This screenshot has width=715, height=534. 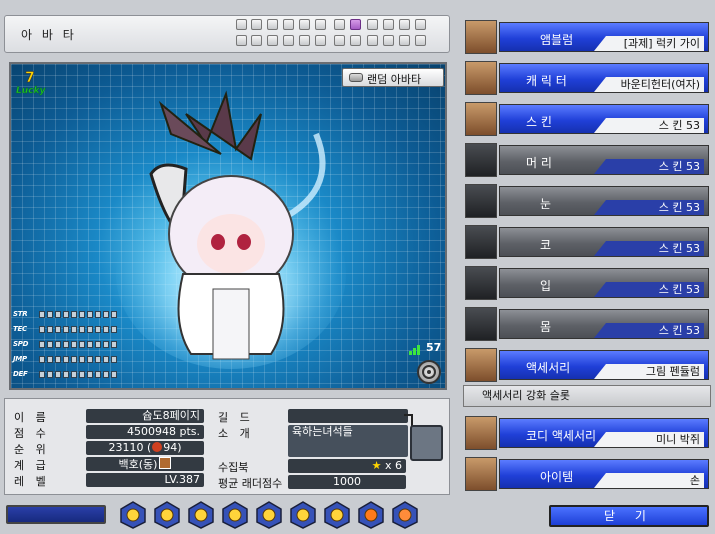 I want to click on collection-label: 수집북, so click(x=233, y=467).